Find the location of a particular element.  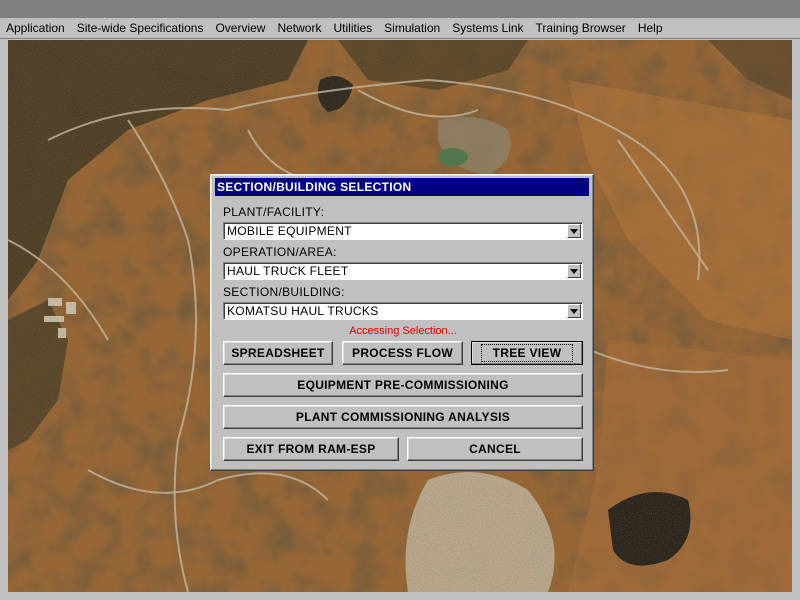

exit-button-label: EXIT FROM RAM-ESP is located at coordinates (311, 449).